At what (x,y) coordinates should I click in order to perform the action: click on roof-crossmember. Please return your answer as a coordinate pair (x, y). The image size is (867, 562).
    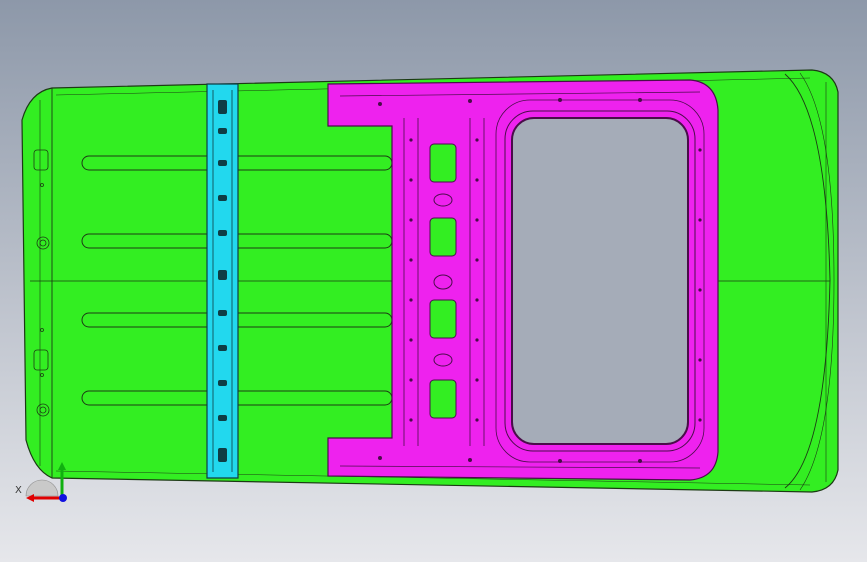
    Looking at the image, I should click on (222, 281).